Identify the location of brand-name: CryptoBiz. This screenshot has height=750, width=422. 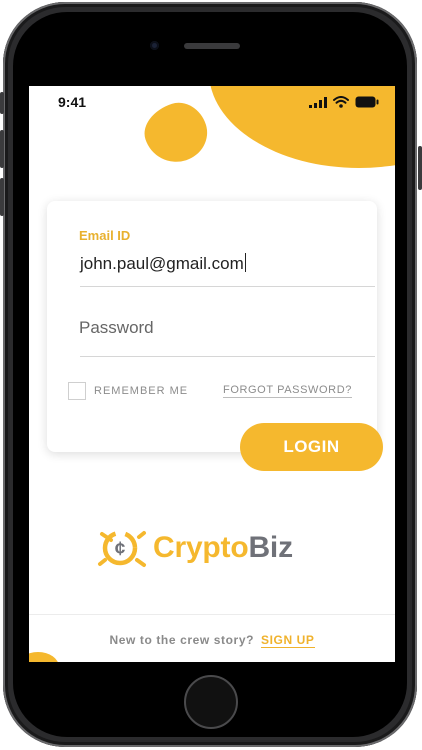
(223, 548).